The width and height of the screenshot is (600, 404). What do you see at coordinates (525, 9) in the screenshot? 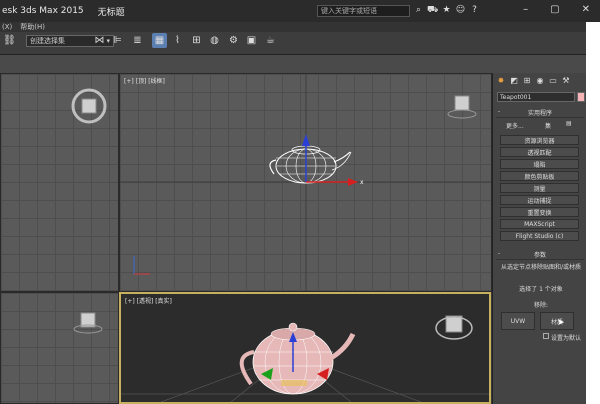
I see `minimize-button: –` at bounding box center [525, 9].